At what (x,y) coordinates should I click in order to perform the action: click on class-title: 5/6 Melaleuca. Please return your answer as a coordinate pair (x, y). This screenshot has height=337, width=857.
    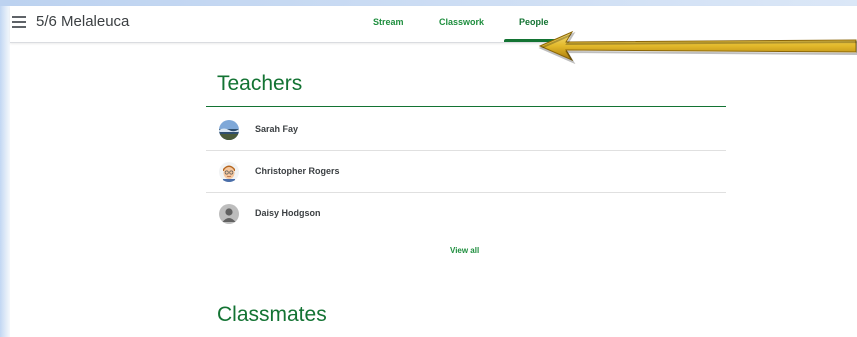
    Looking at the image, I should click on (82, 21).